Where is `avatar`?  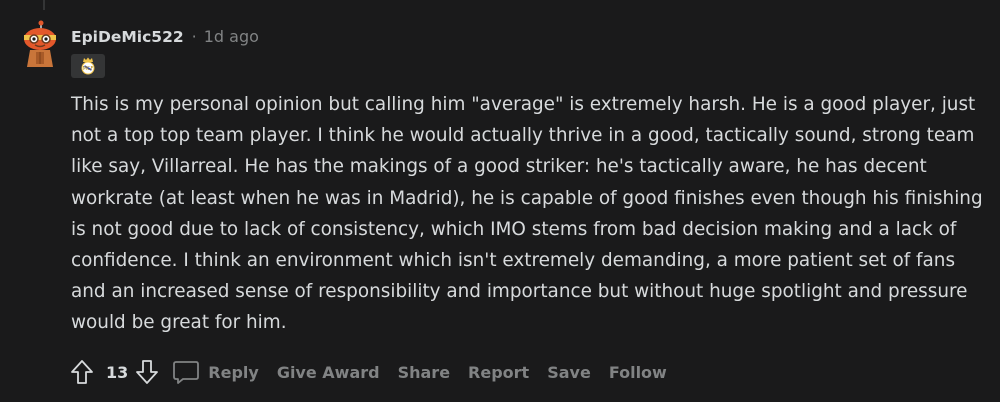 avatar is located at coordinates (40, 44).